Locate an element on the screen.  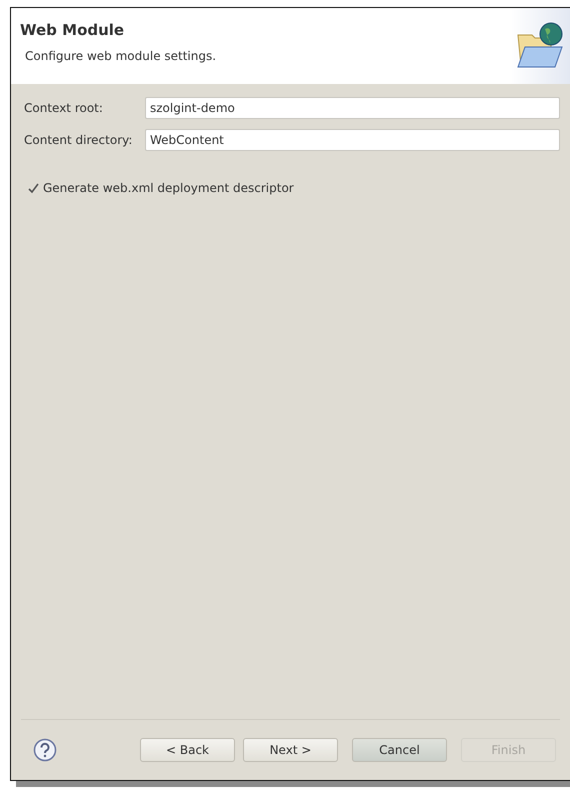
field-label: Context root: is located at coordinates (64, 108).